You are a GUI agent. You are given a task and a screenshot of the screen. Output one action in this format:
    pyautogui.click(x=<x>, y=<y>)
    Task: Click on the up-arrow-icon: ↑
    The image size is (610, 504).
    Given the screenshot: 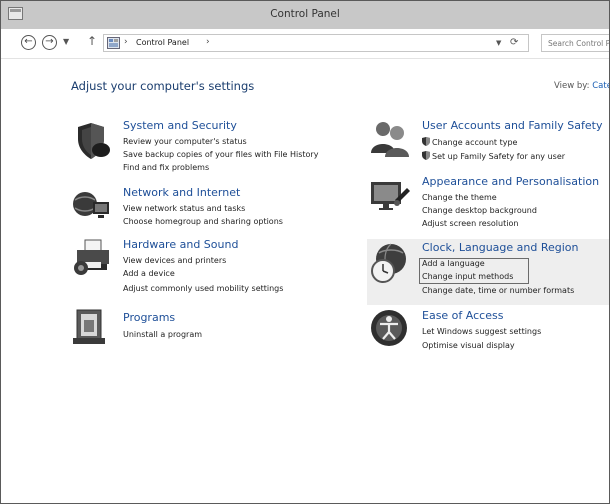 What is the action you would take?
    pyautogui.click(x=92, y=41)
    